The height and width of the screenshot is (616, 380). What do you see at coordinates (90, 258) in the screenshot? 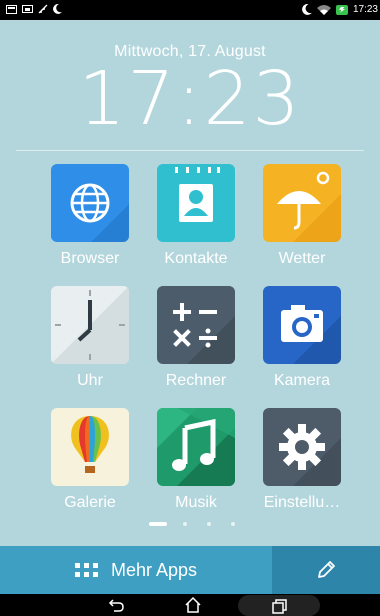
I see `app-label: Browser` at bounding box center [90, 258].